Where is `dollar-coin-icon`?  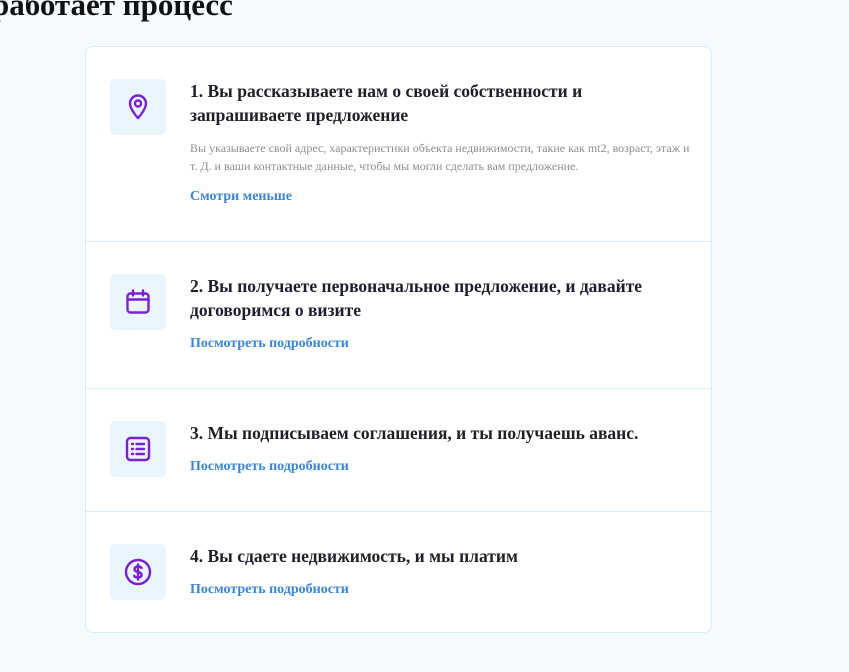 dollar-coin-icon is located at coordinates (138, 572).